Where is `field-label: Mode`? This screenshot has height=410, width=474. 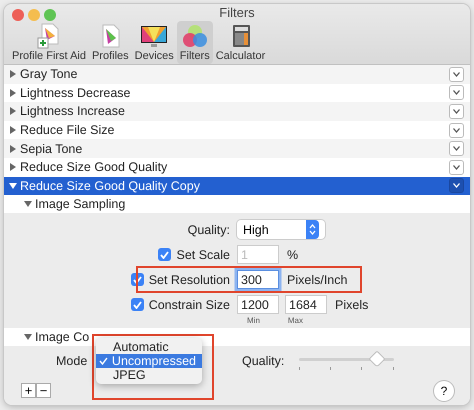
field-label: Mode is located at coordinates (72, 361).